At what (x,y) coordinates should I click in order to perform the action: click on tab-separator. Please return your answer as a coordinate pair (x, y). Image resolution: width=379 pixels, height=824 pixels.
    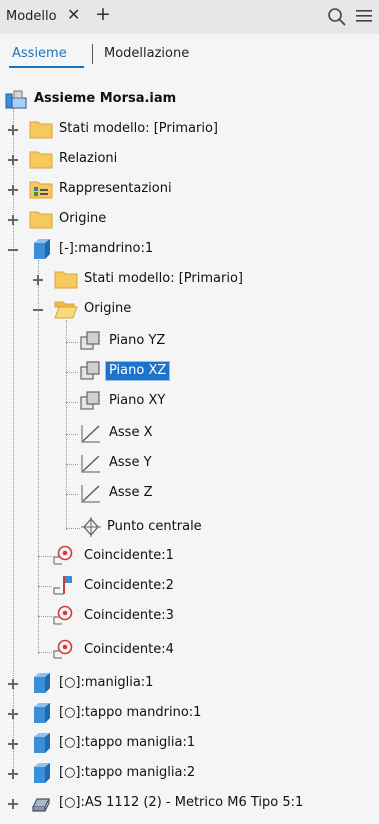
    Looking at the image, I should click on (92, 54).